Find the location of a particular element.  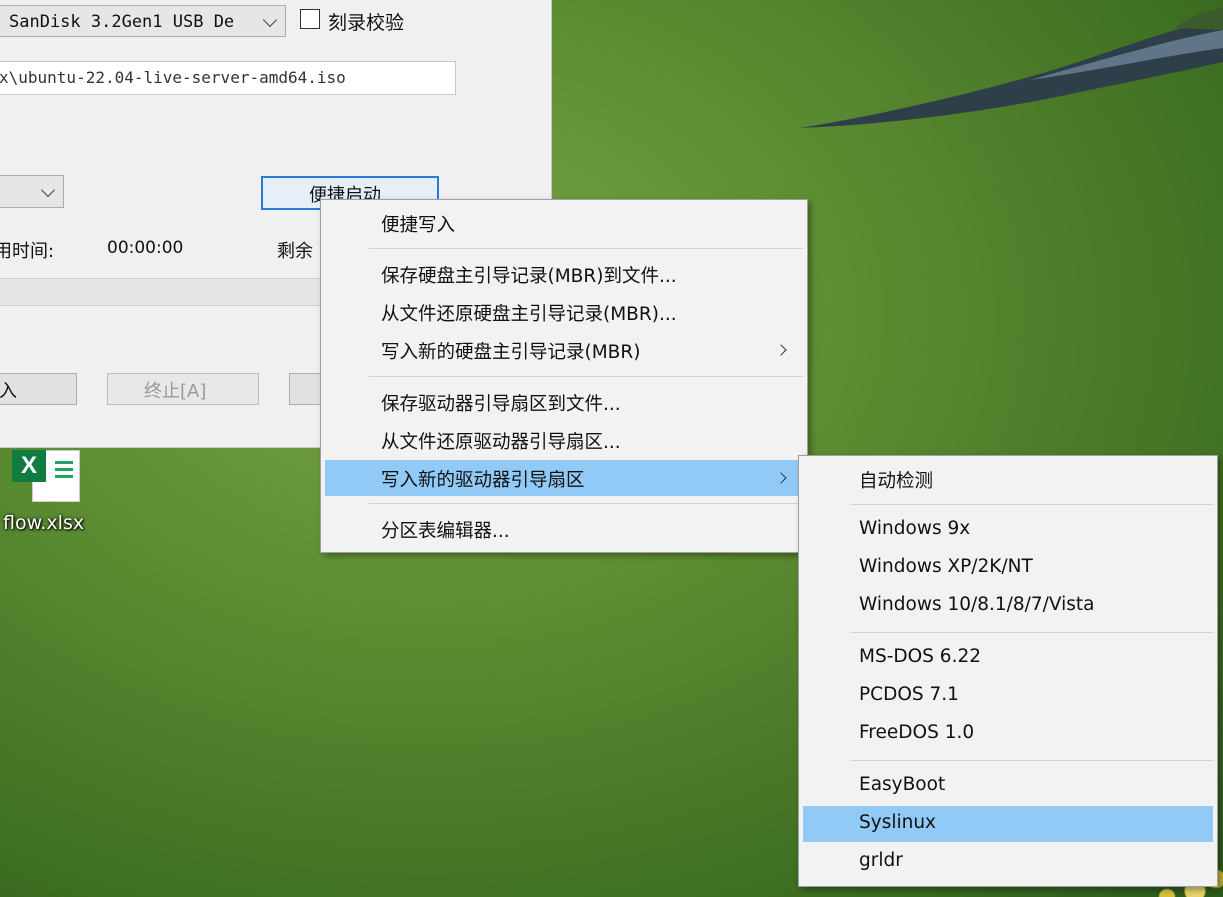

submenu-item-label: Windows 10/8.1/8/7/Vista is located at coordinates (977, 604).